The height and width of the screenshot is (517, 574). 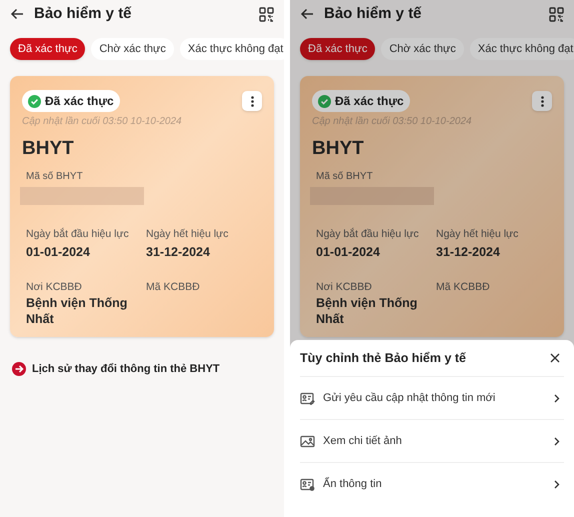 I want to click on menu-item: Gửi yêu cầu cập nhật thông tin mới, so click(x=432, y=397).